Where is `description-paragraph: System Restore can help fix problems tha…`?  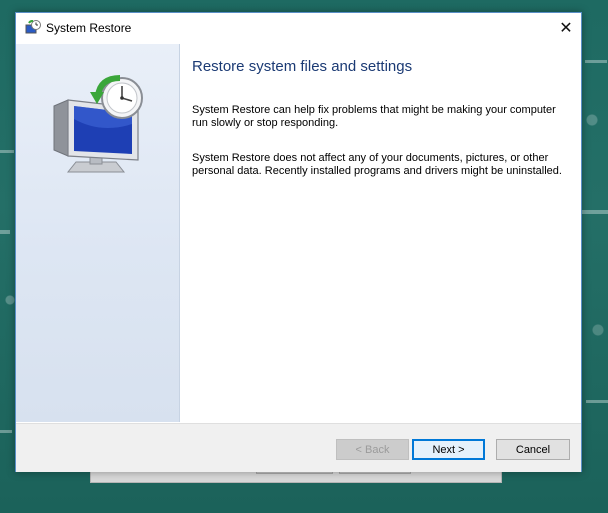
description-paragraph: System Restore can help fix problems tha… is located at coordinates (374, 116).